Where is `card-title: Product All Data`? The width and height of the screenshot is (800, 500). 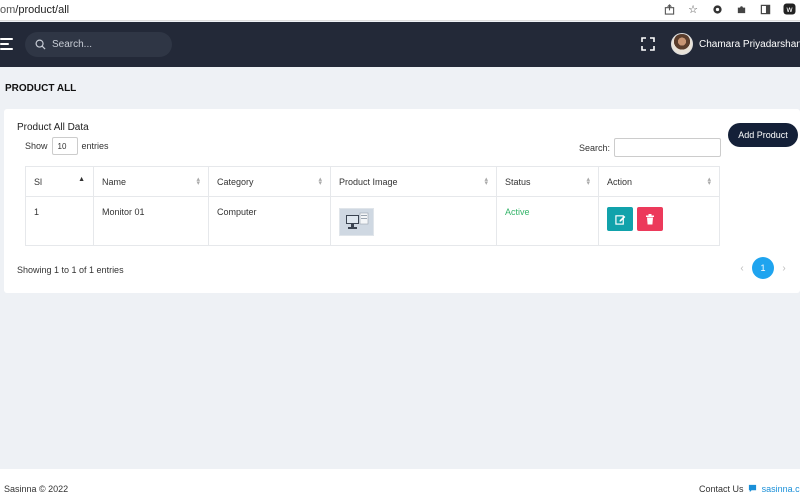 card-title: Product All Data is located at coordinates (53, 127).